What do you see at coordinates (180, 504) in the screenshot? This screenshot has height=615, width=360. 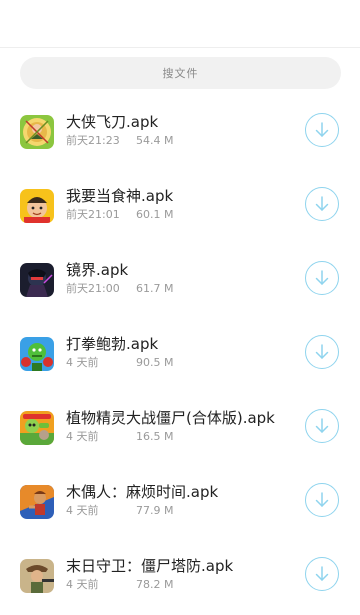 I see `list-item: 木偶人：麻烦时间.apk 4 天前 77.9 M` at bounding box center [180, 504].